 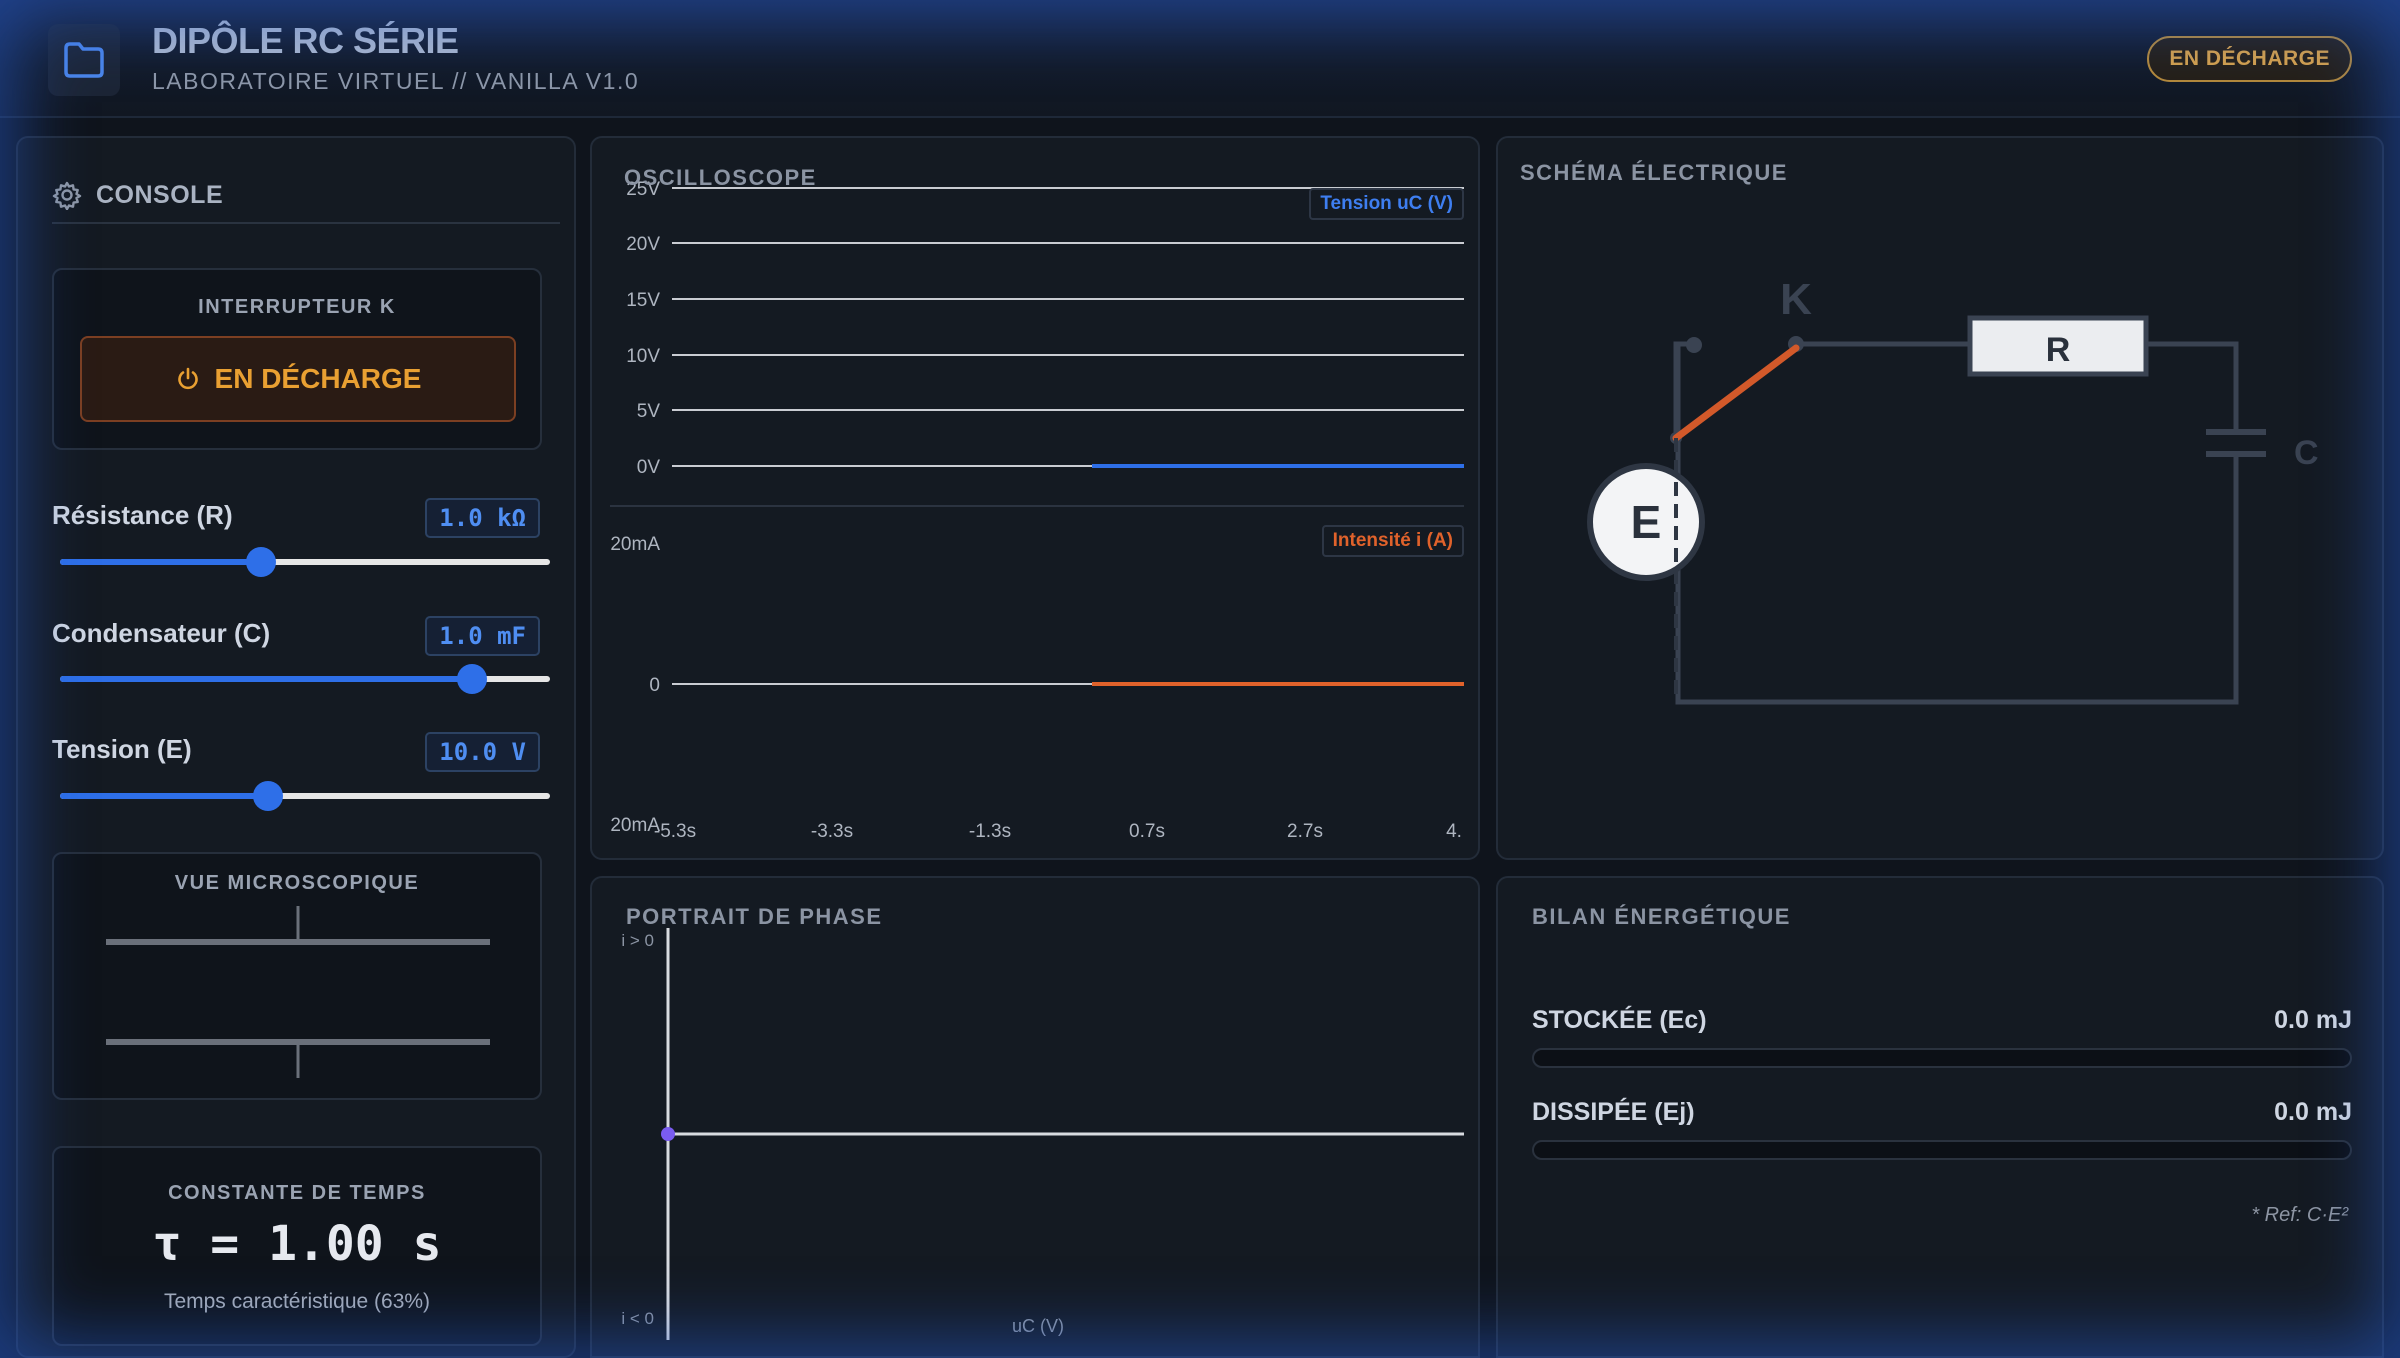 I want to click on time-tick: 4., so click(x=1454, y=831).